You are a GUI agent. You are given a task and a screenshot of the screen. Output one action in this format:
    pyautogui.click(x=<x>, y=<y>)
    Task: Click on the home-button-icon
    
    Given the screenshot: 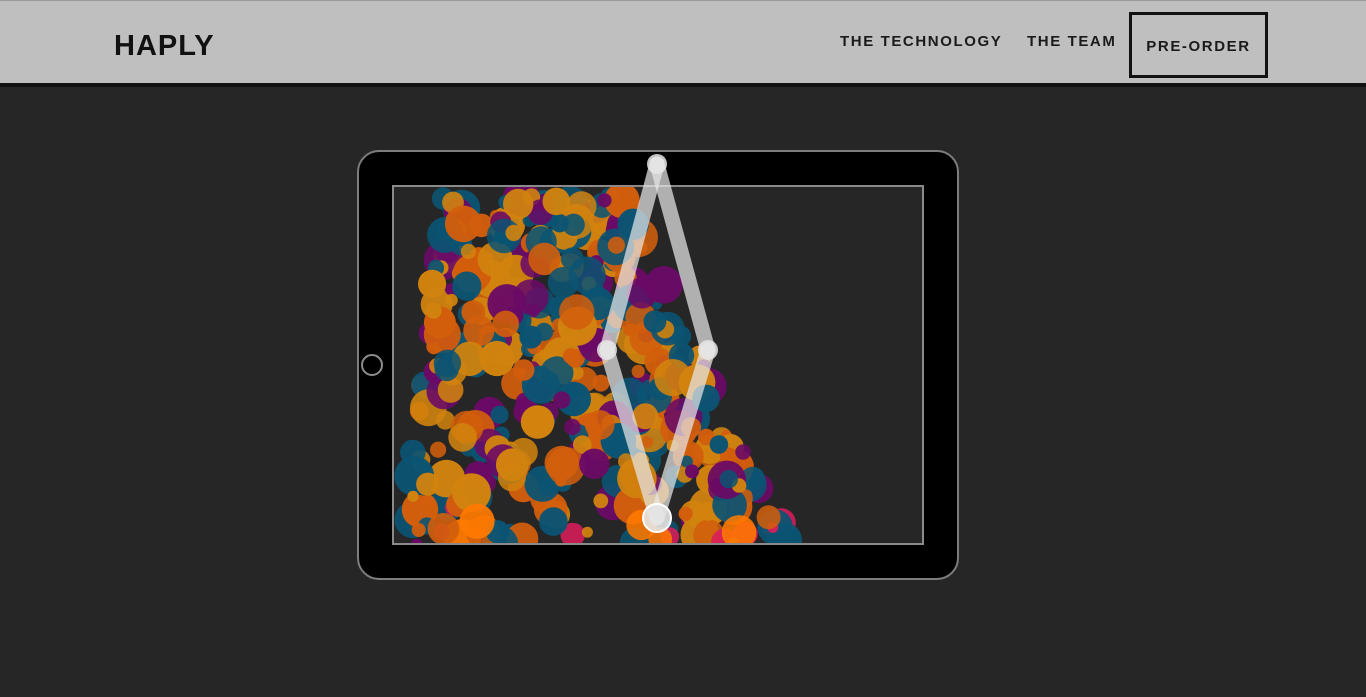 What is the action you would take?
    pyautogui.click(x=372, y=365)
    